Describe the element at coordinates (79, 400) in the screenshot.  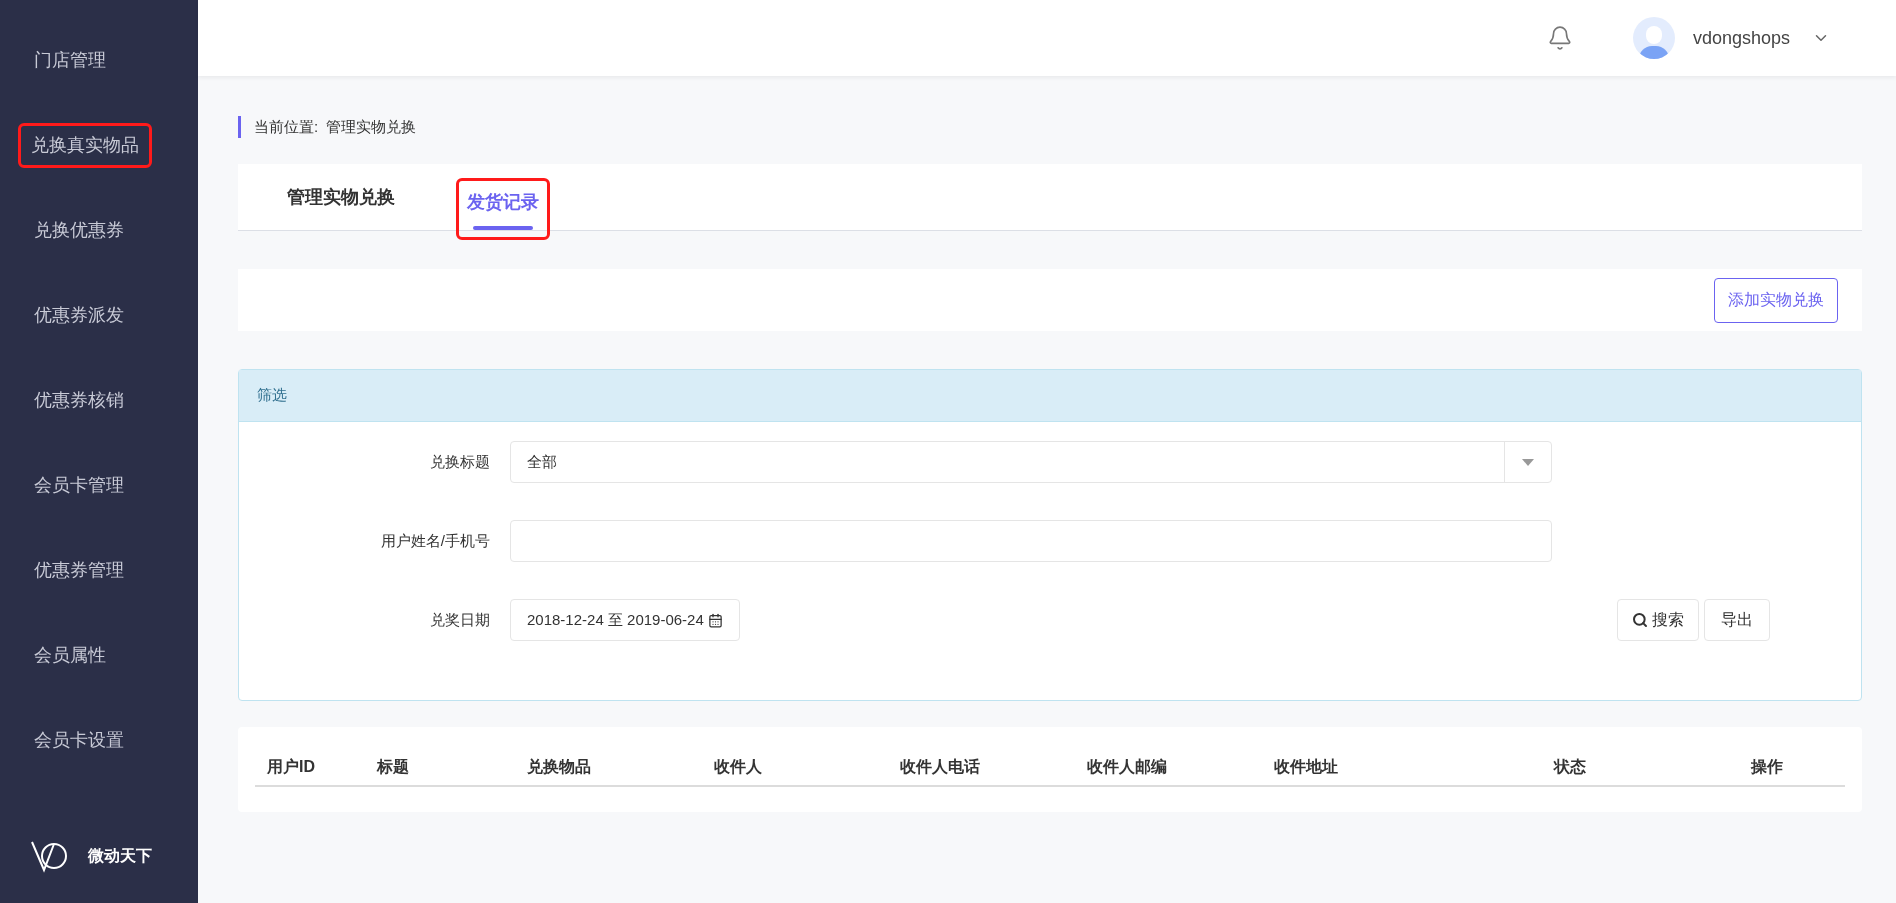
I see `sidebar-item: 优惠券核销` at that location.